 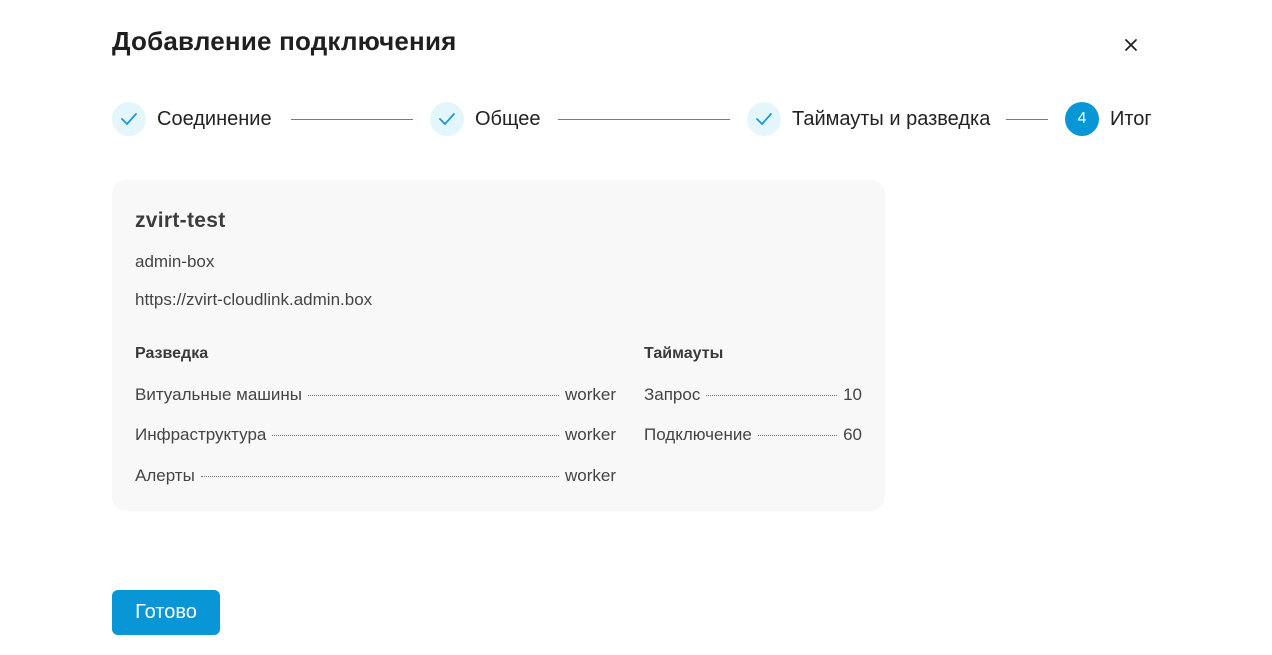 I want to click on discovery-row: Инфраструктура worker, so click(x=375, y=435).